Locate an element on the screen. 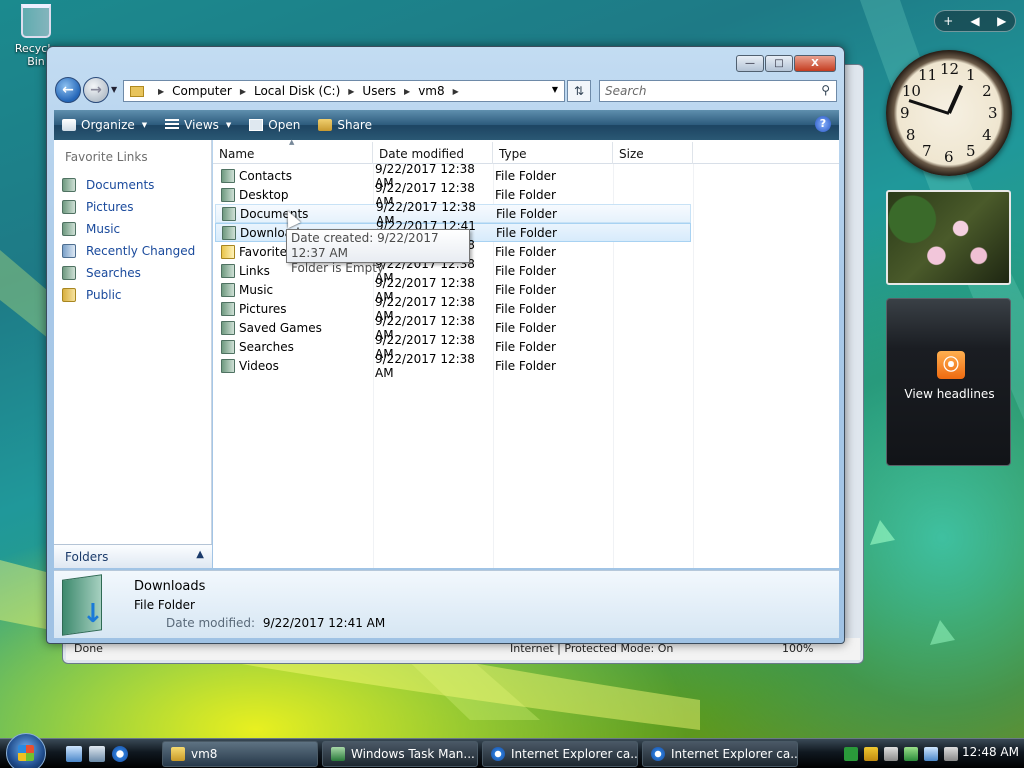 The width and height of the screenshot is (1024, 768). trash-icon is located at coordinates (36, 21).